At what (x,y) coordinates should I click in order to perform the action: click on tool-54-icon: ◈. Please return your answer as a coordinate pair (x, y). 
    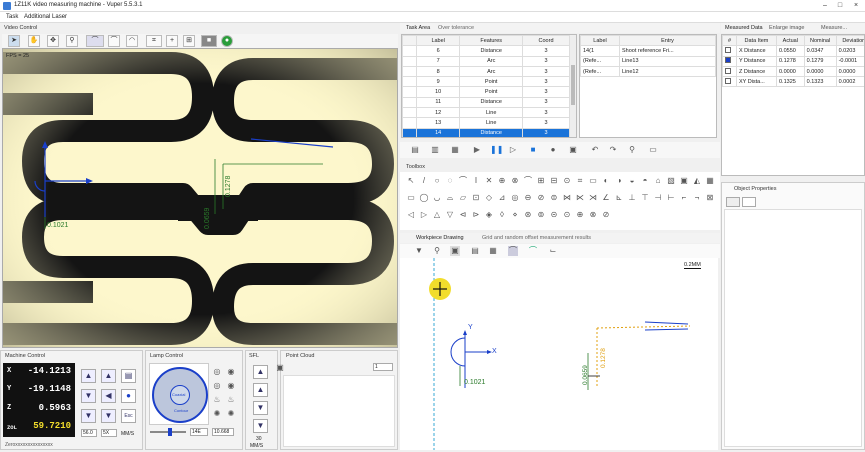
    Looking at the image, I should click on (489, 215).